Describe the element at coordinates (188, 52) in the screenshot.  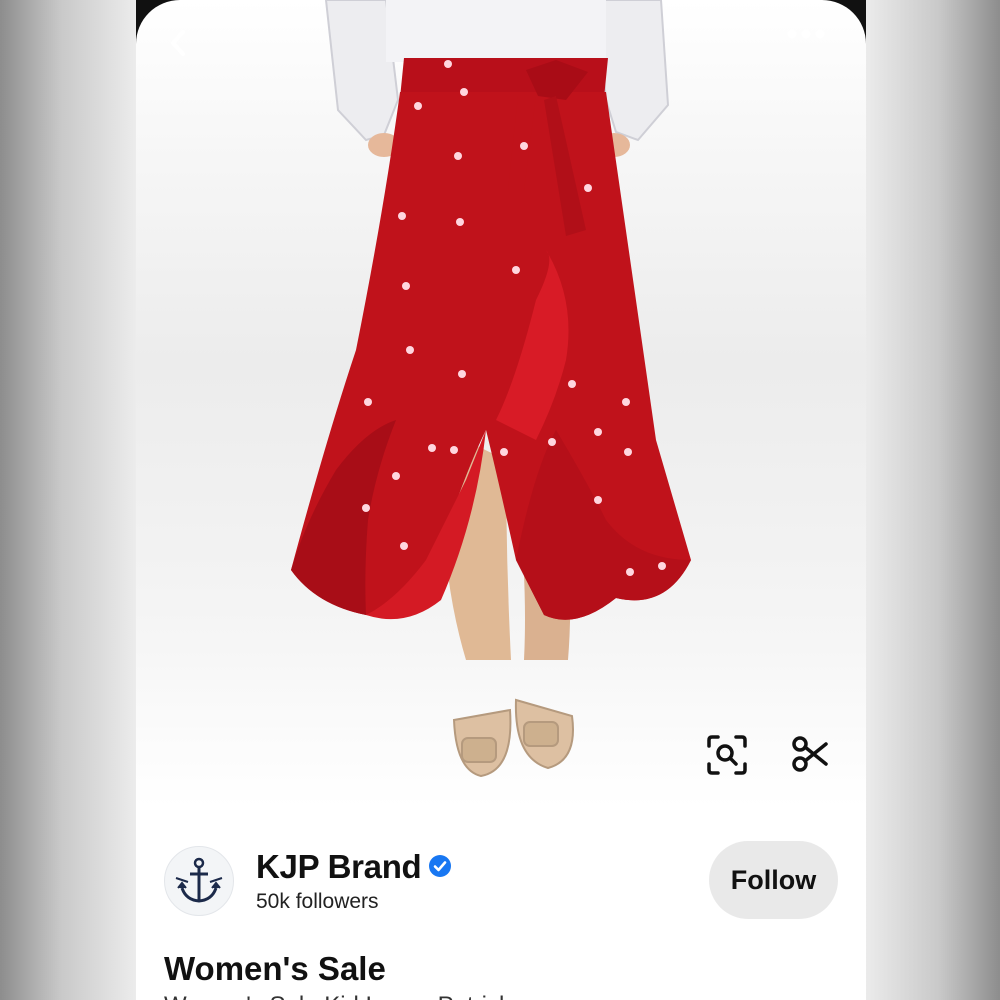
I see `back-button` at that location.